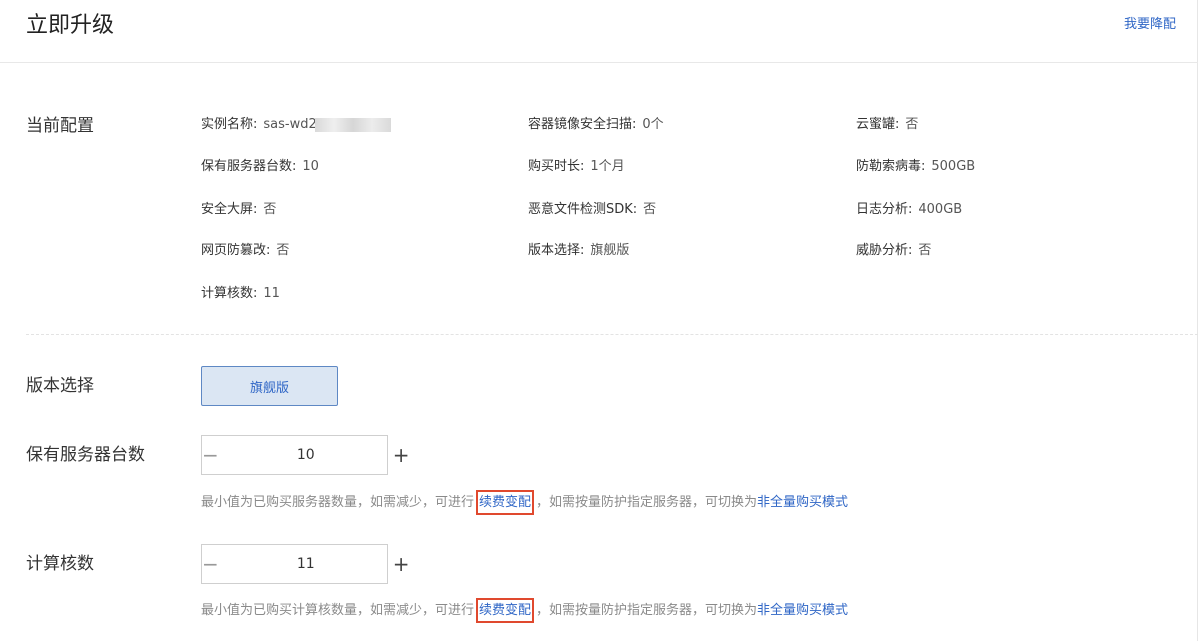 Image resolution: width=1198 pixels, height=641 pixels. Describe the element at coordinates (310, 166) in the screenshot. I see `config-value: 10` at that location.